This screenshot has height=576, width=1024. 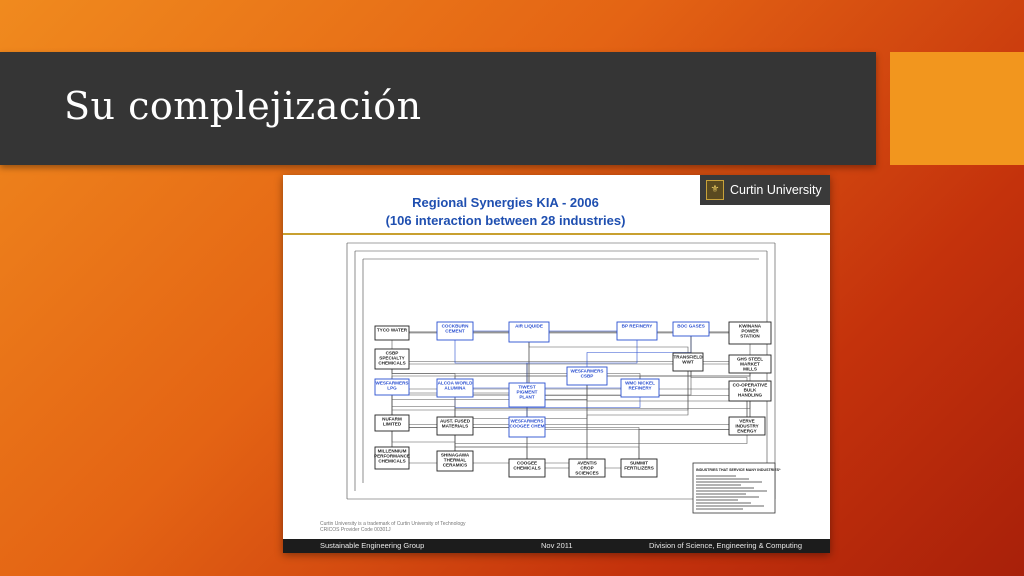 What do you see at coordinates (355, 530) in the screenshot?
I see `footnote-line-2: CRICOS Provider Code 00301J` at bounding box center [355, 530].